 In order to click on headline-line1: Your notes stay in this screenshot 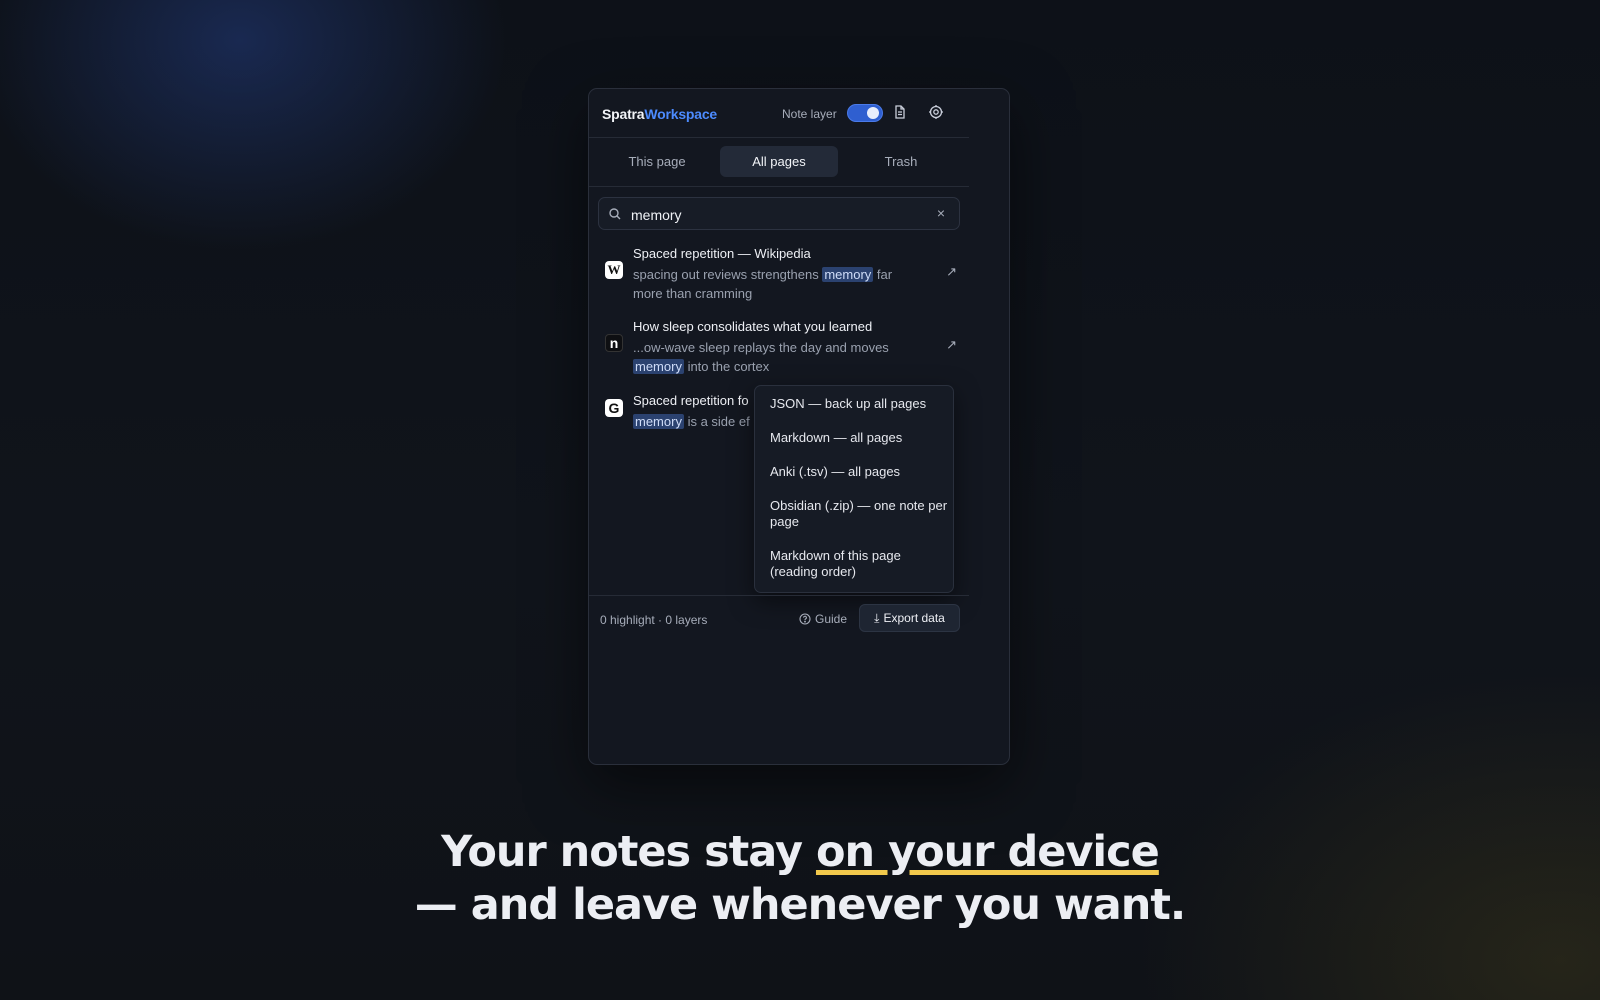, I will do `click(628, 852)`.